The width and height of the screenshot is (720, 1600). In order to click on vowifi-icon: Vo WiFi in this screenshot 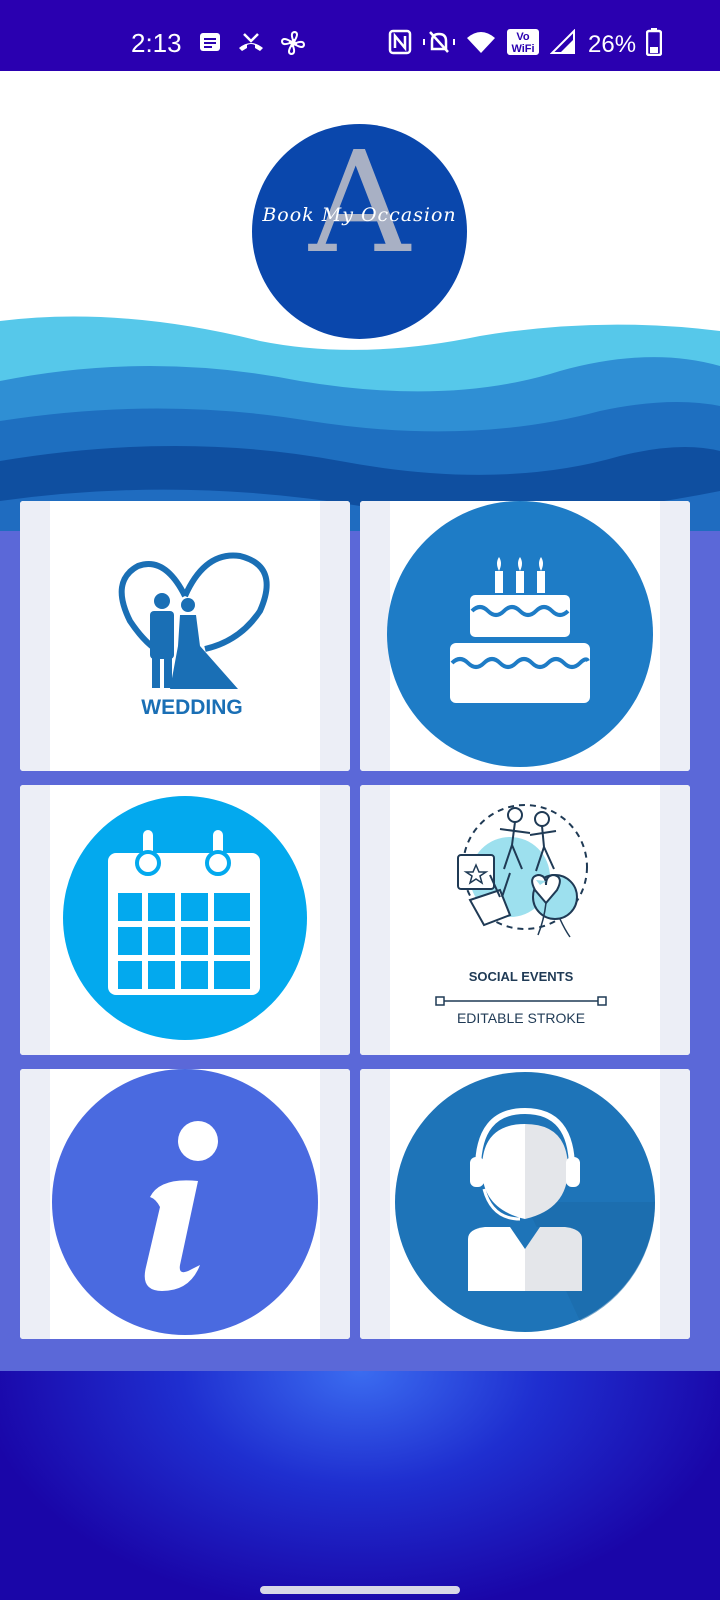, I will do `click(523, 44)`.